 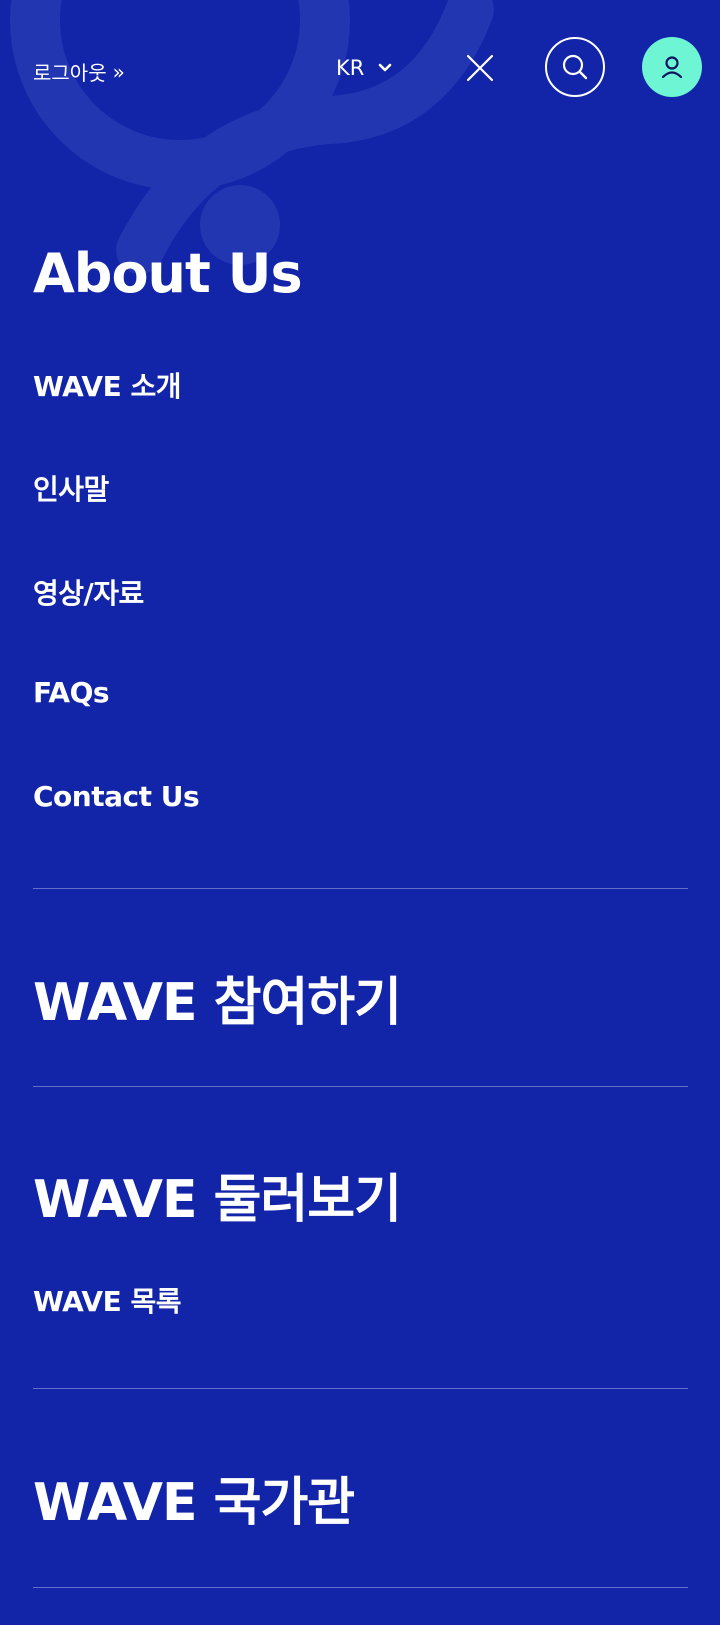 What do you see at coordinates (118, 71) in the screenshot?
I see `double-chevron-right-icon: »` at bounding box center [118, 71].